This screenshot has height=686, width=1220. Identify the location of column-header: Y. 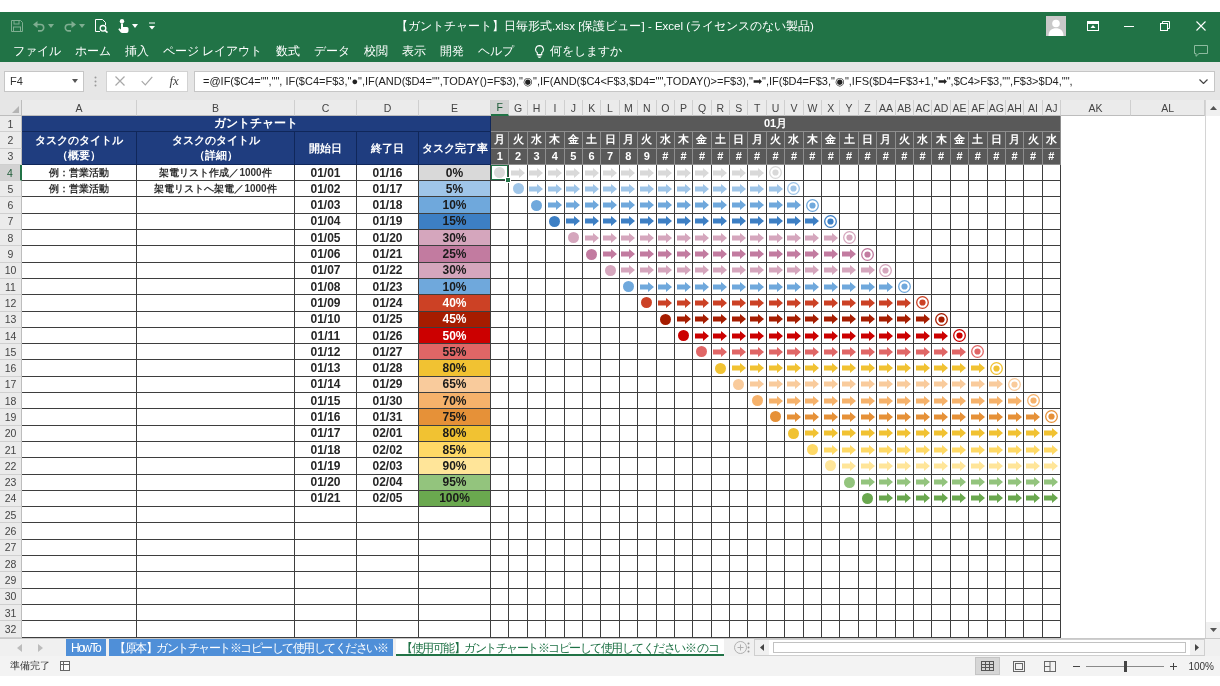
(849, 108).